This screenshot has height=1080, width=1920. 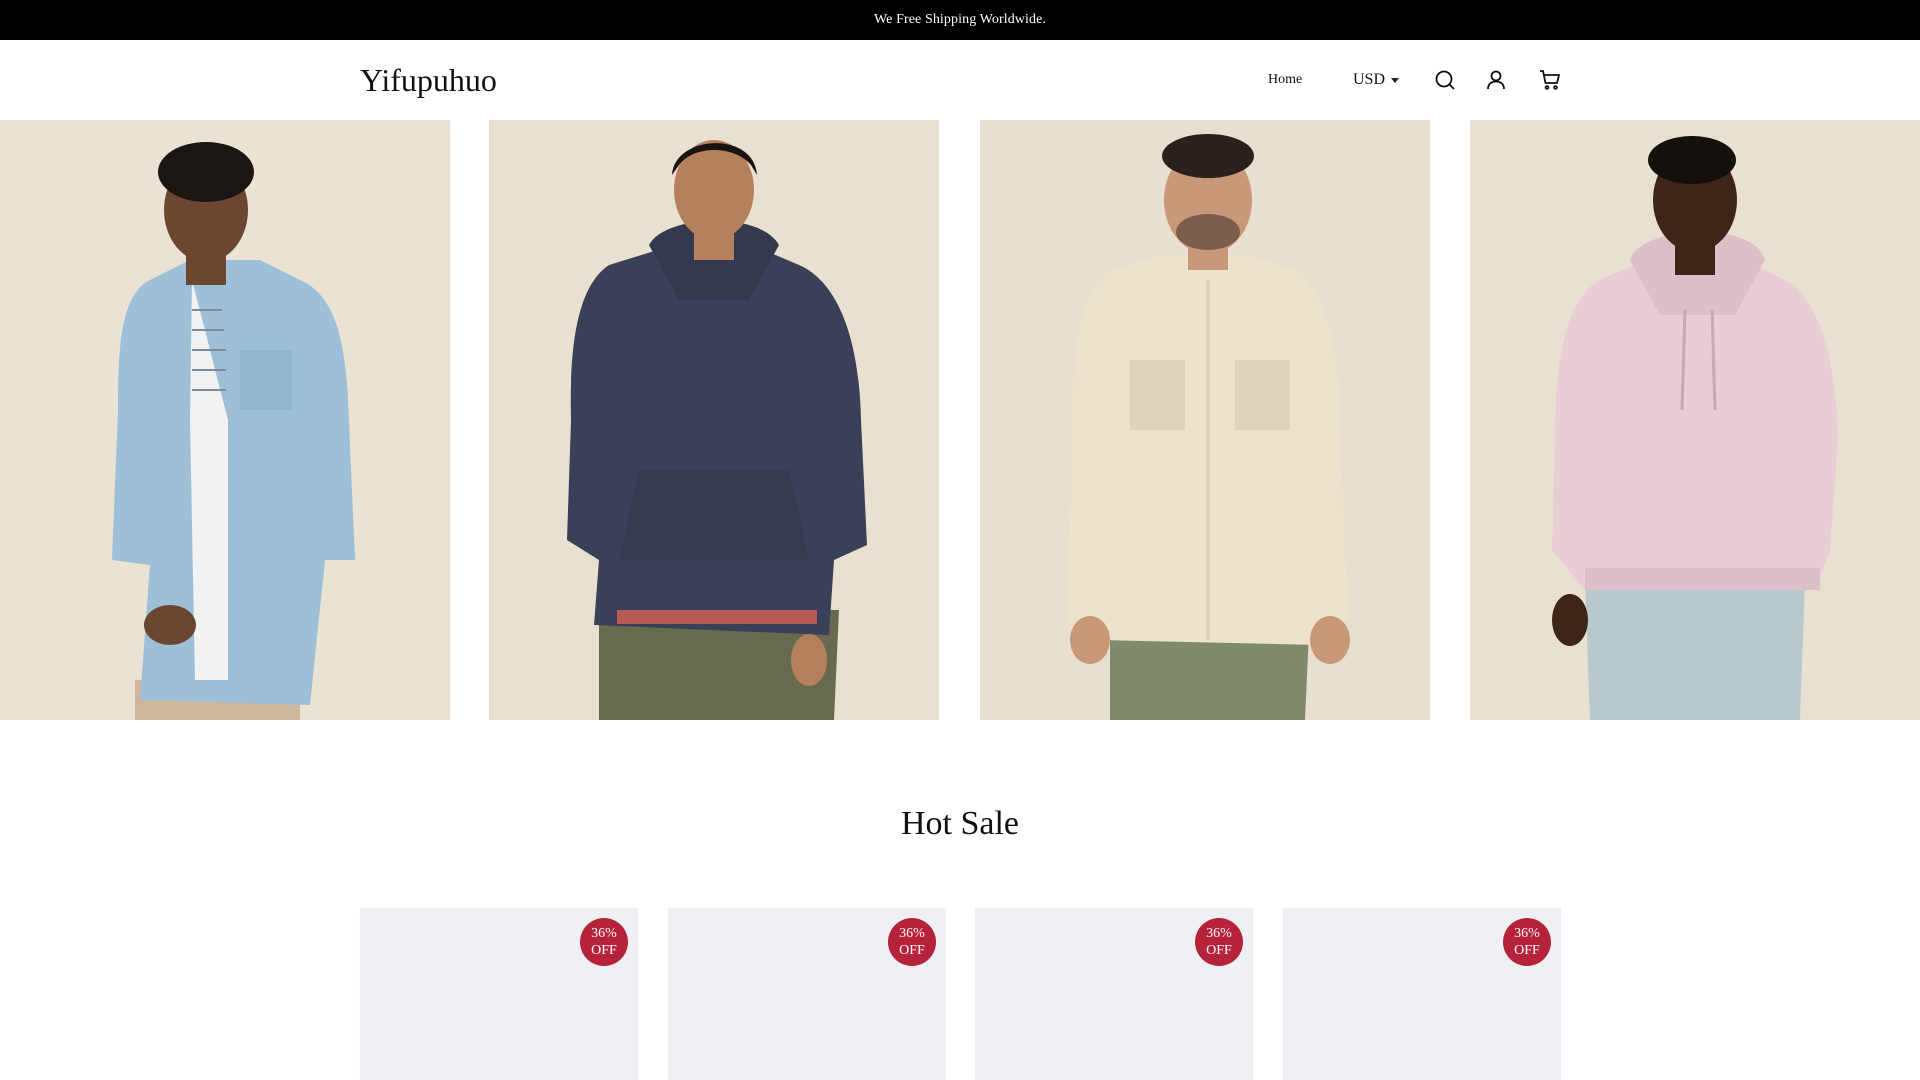 I want to click on caret-down-icon, so click(x=1395, y=80).